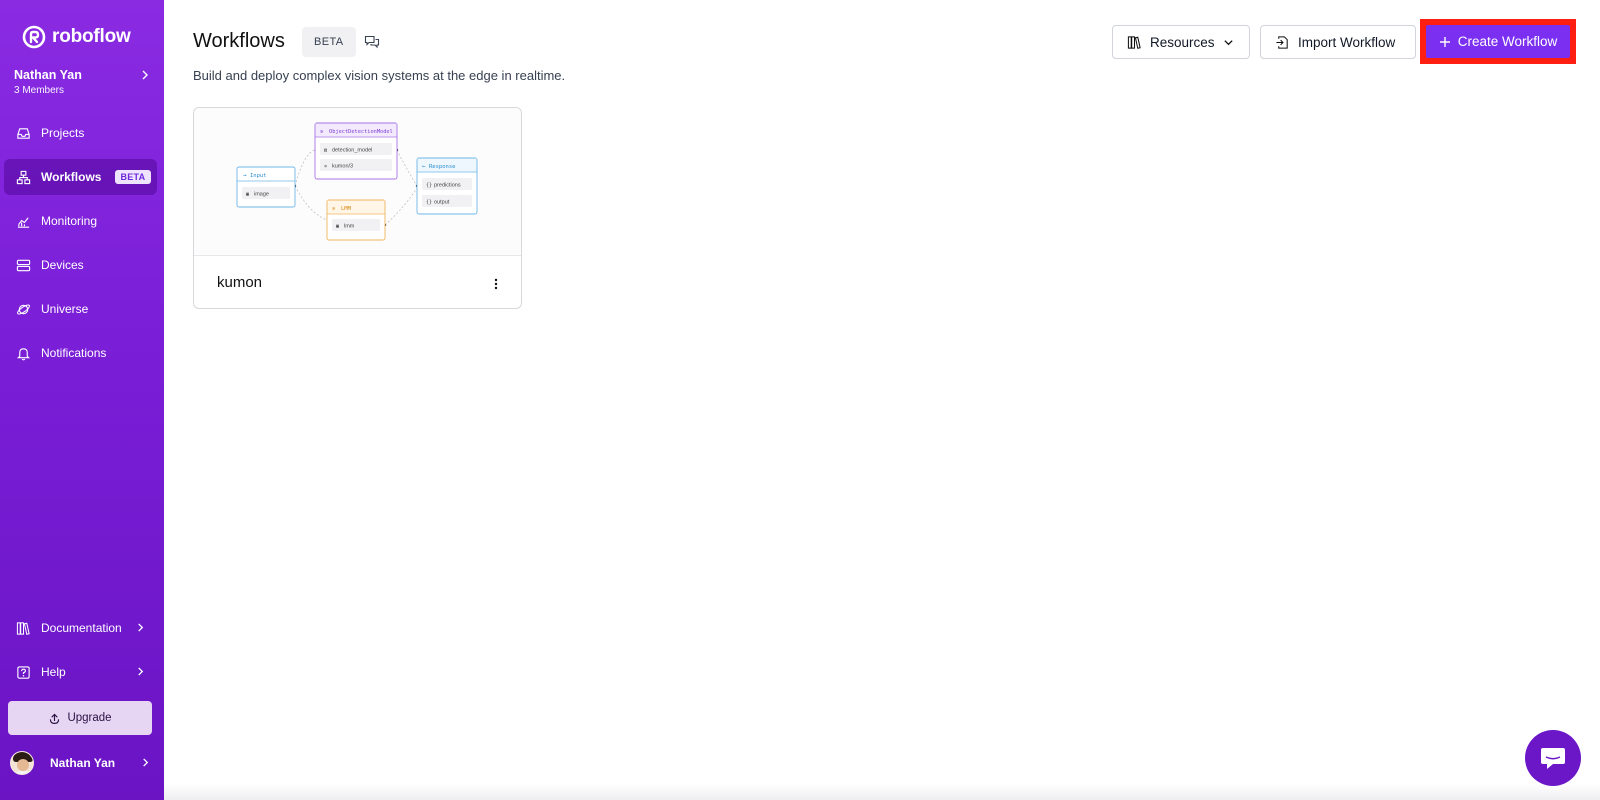  I want to click on sidebar-item-label: Devices, so click(62, 265).